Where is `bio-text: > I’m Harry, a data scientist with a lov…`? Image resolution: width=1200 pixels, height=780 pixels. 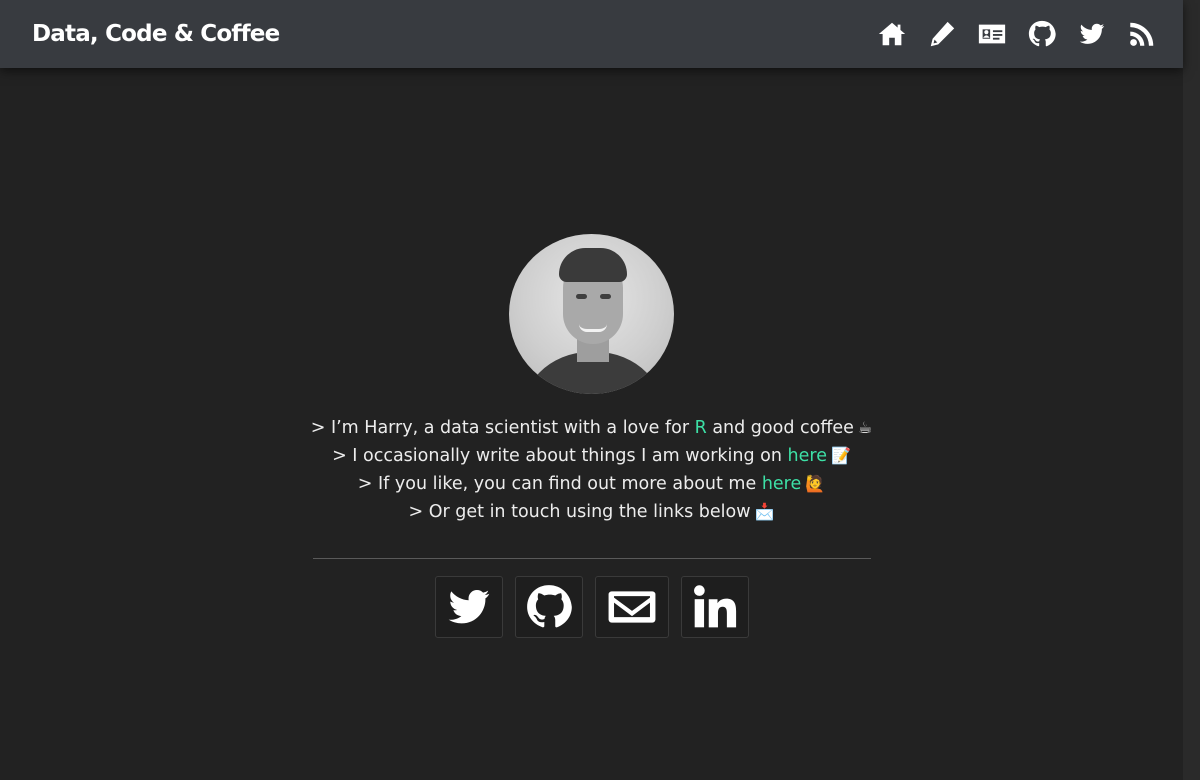 bio-text: > I’m Harry, a data scientist with a lov… is located at coordinates (592, 470).